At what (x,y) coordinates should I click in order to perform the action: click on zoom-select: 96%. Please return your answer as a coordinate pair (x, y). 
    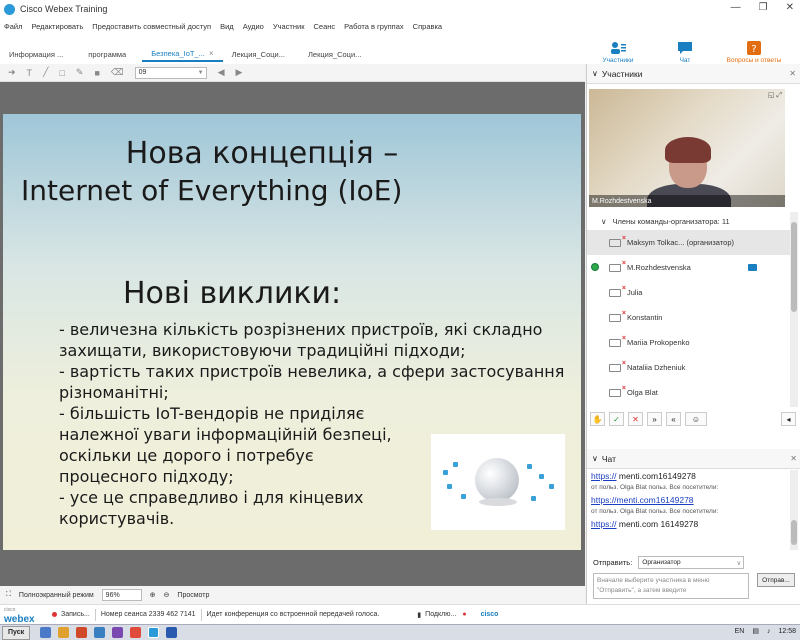
    Looking at the image, I should click on (121, 595).